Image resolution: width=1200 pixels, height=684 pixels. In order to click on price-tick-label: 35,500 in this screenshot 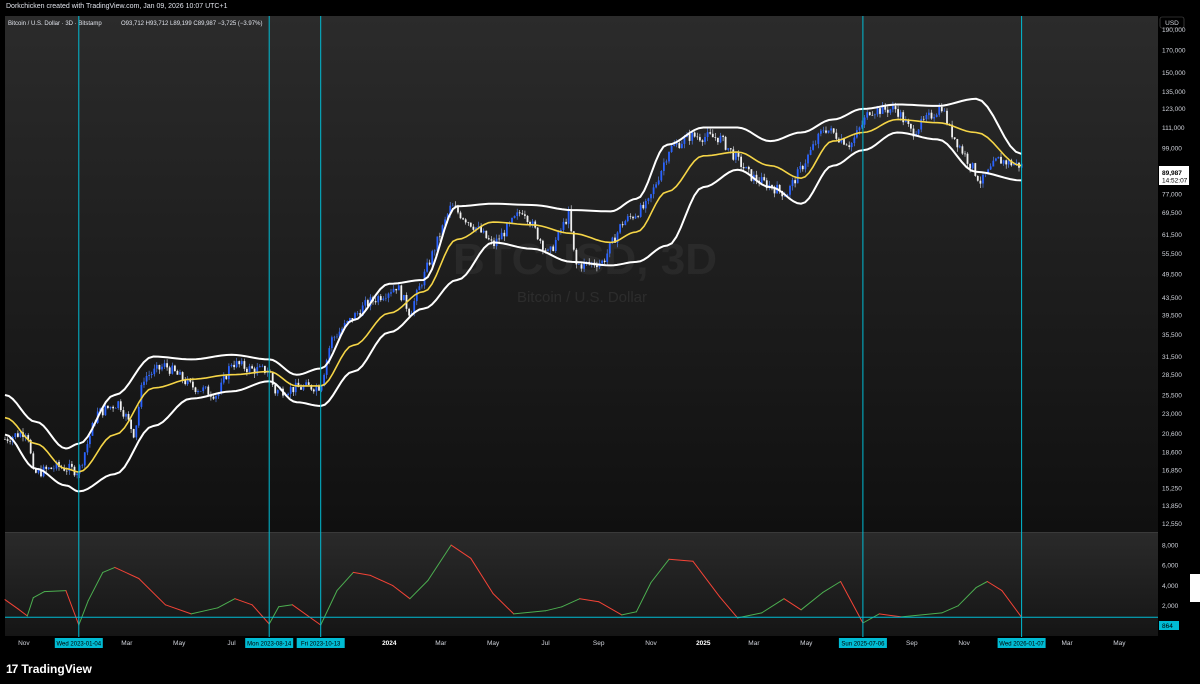, I will do `click(1172, 335)`.